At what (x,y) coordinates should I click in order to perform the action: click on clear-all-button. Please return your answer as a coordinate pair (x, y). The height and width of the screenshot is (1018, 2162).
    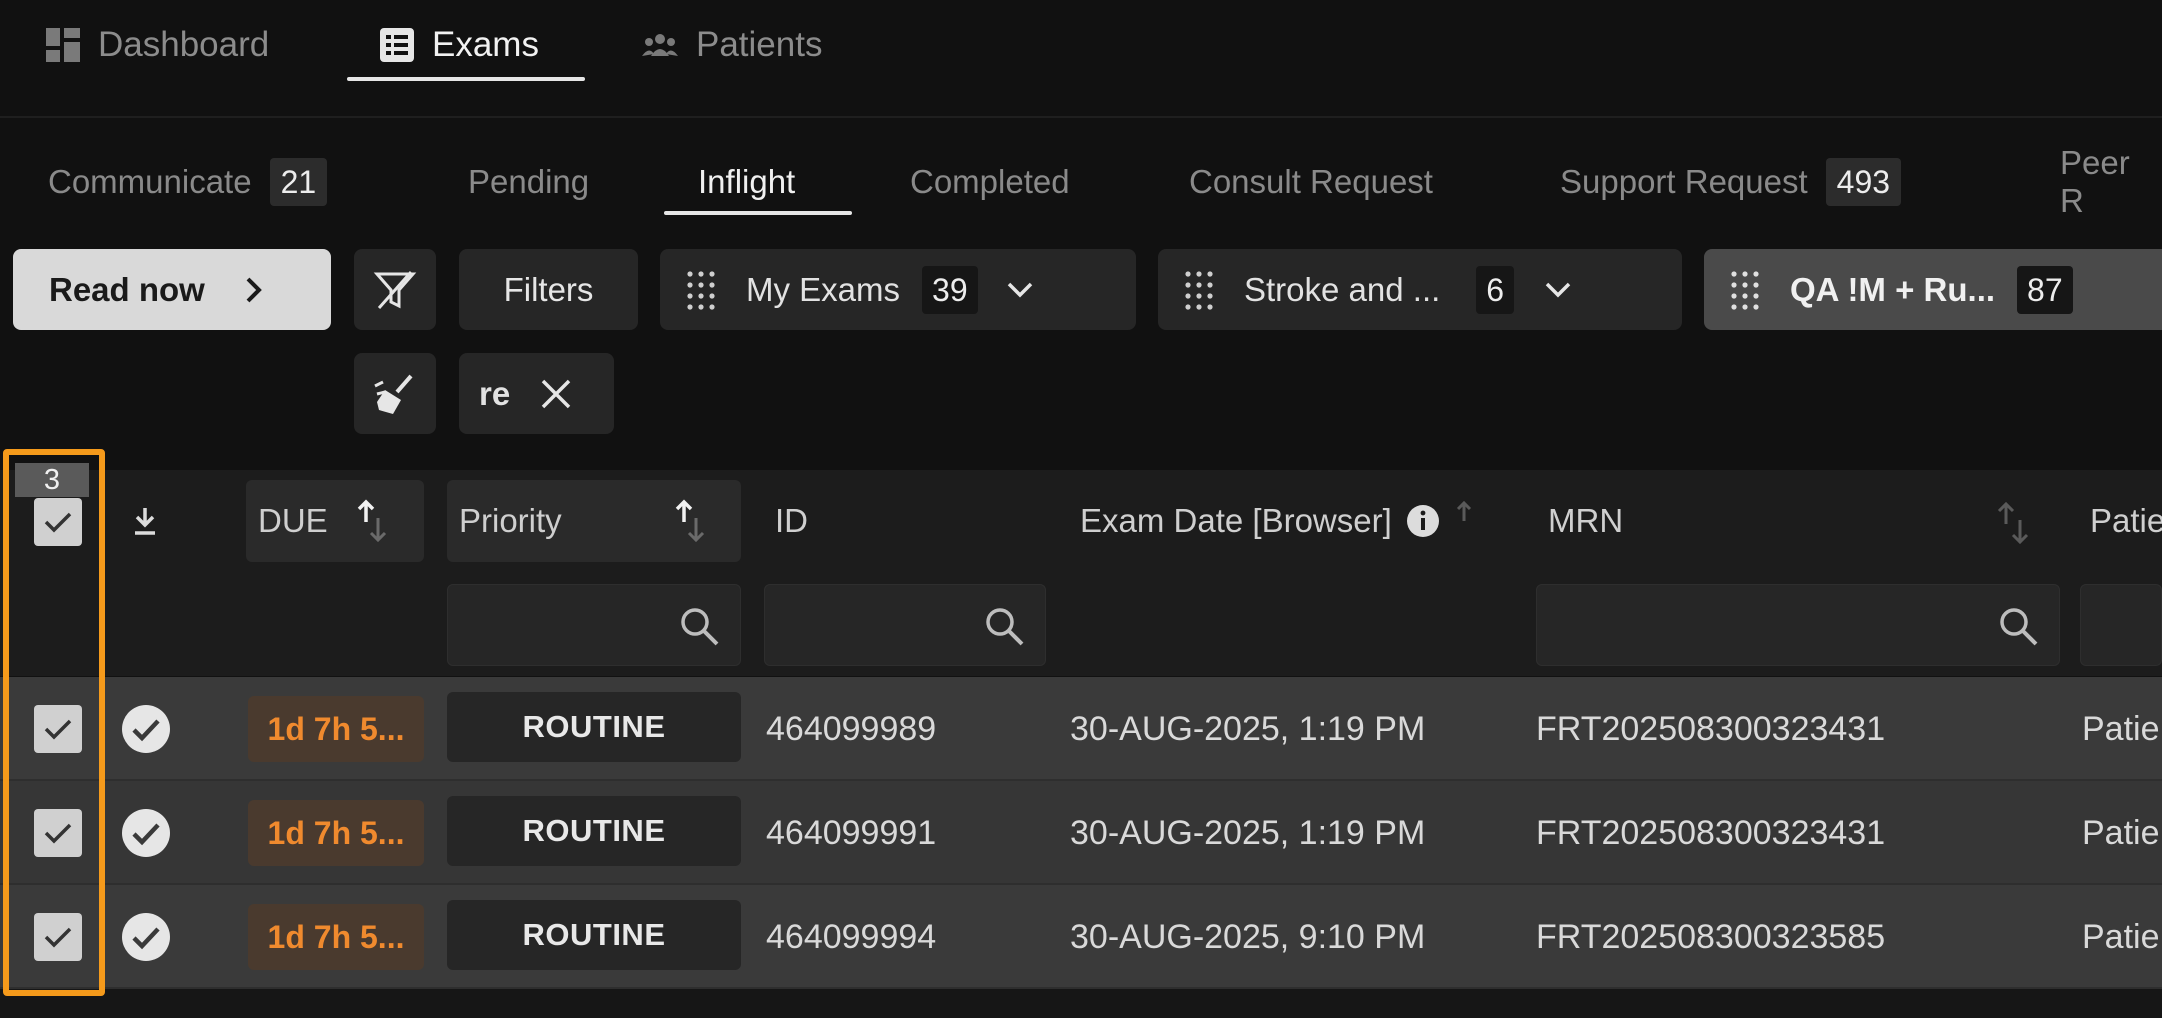
    Looking at the image, I should click on (395, 393).